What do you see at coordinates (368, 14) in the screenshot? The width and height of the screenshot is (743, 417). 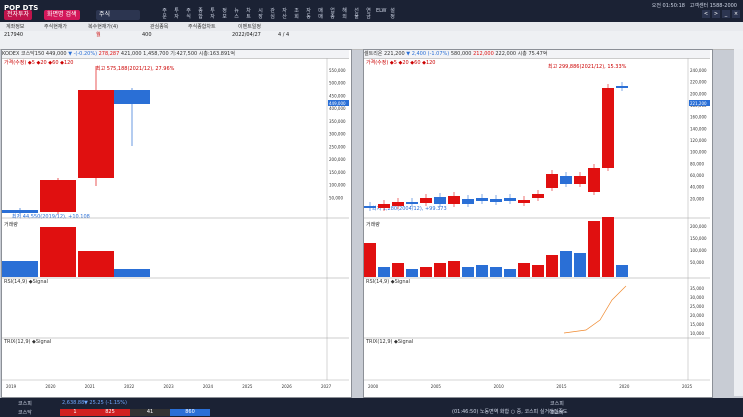 I see `menu-item-17: 연금` at bounding box center [368, 14].